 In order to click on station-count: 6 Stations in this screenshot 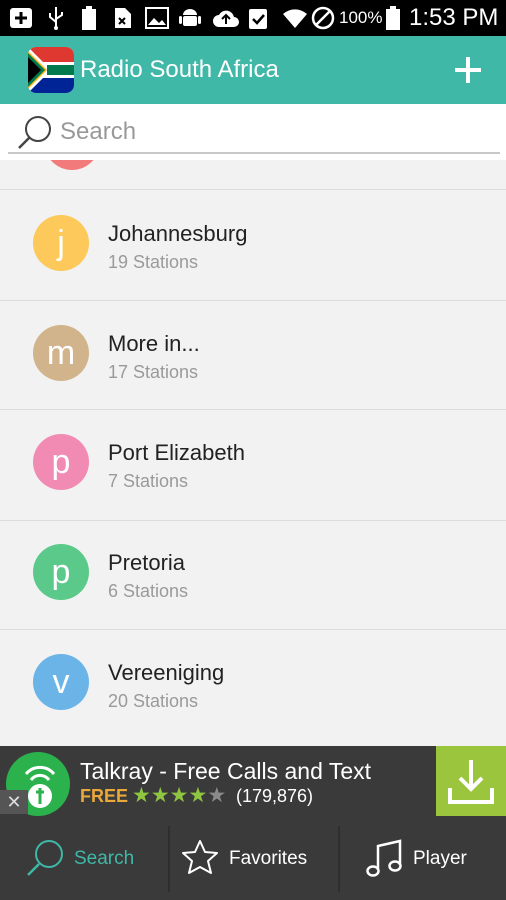, I will do `click(148, 591)`.